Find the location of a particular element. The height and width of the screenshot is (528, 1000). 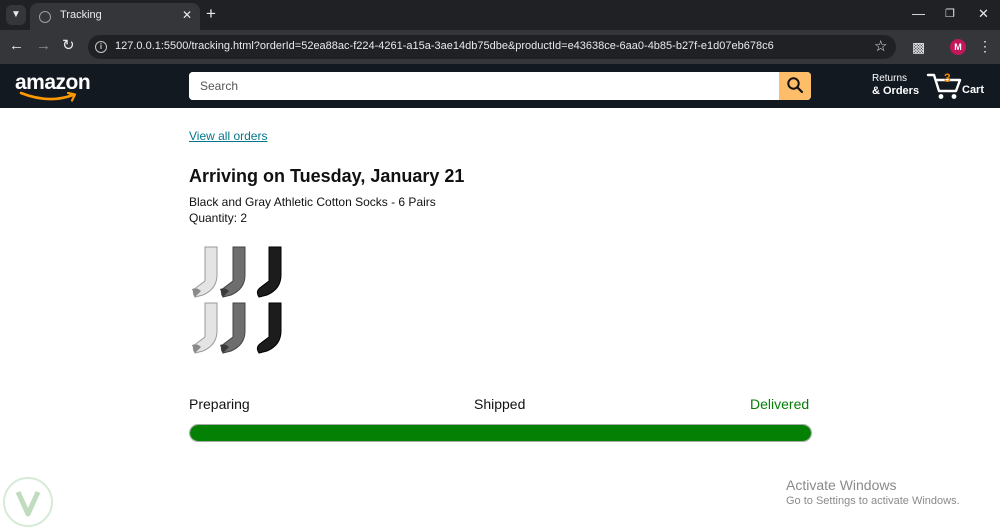

search-input is located at coordinates (484, 86).